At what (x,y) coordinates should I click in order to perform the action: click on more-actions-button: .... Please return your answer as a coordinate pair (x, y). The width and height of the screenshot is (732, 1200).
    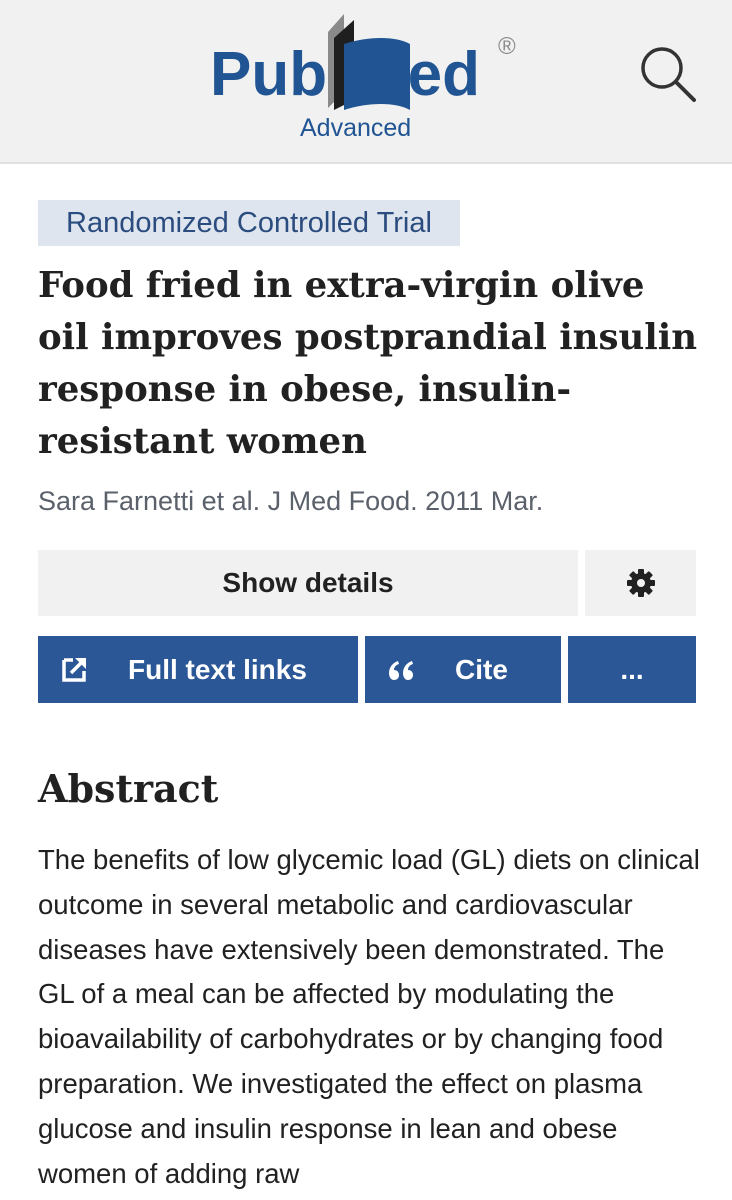
    Looking at the image, I should click on (632, 669).